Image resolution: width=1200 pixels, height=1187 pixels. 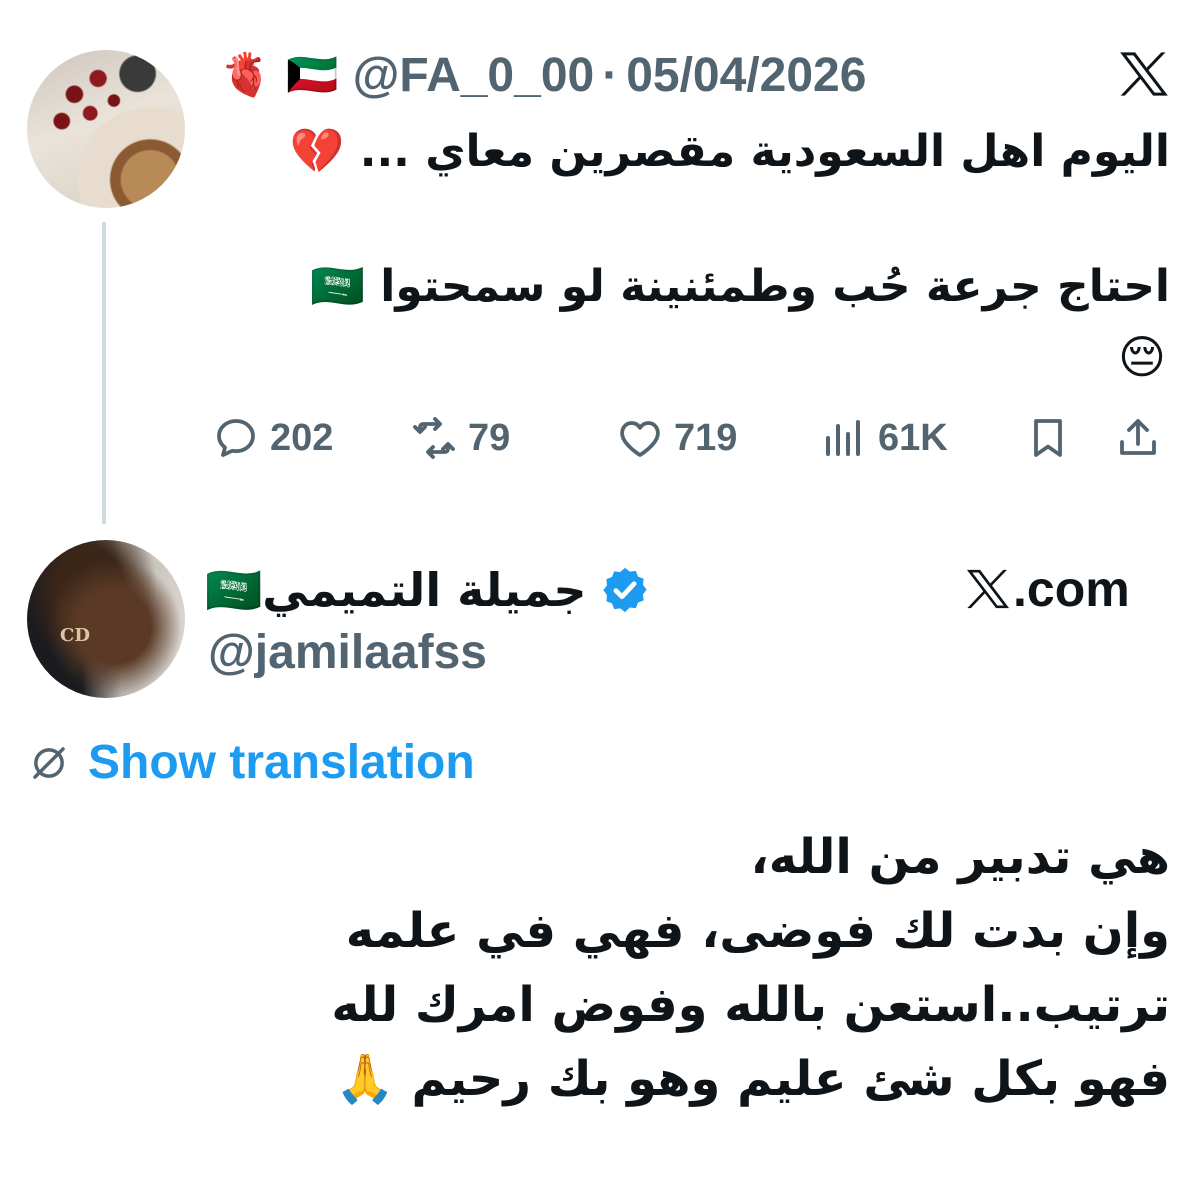 I want to click on repost-icon, so click(x=434, y=438).